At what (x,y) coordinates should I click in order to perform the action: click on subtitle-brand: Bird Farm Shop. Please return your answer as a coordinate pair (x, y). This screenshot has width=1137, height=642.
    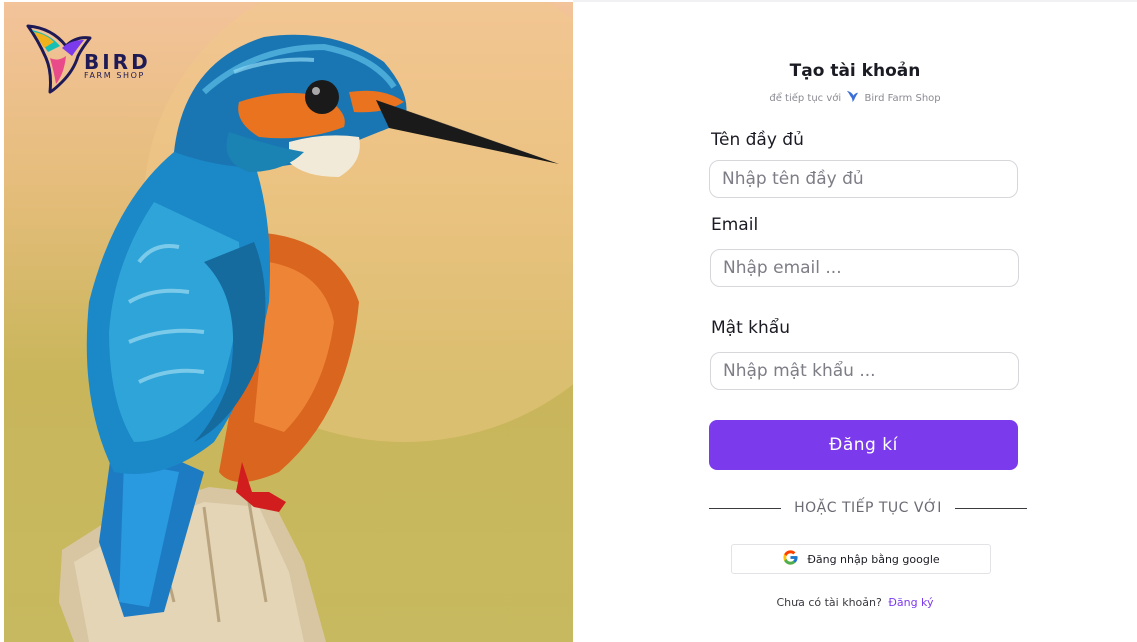
    Looking at the image, I should click on (902, 98).